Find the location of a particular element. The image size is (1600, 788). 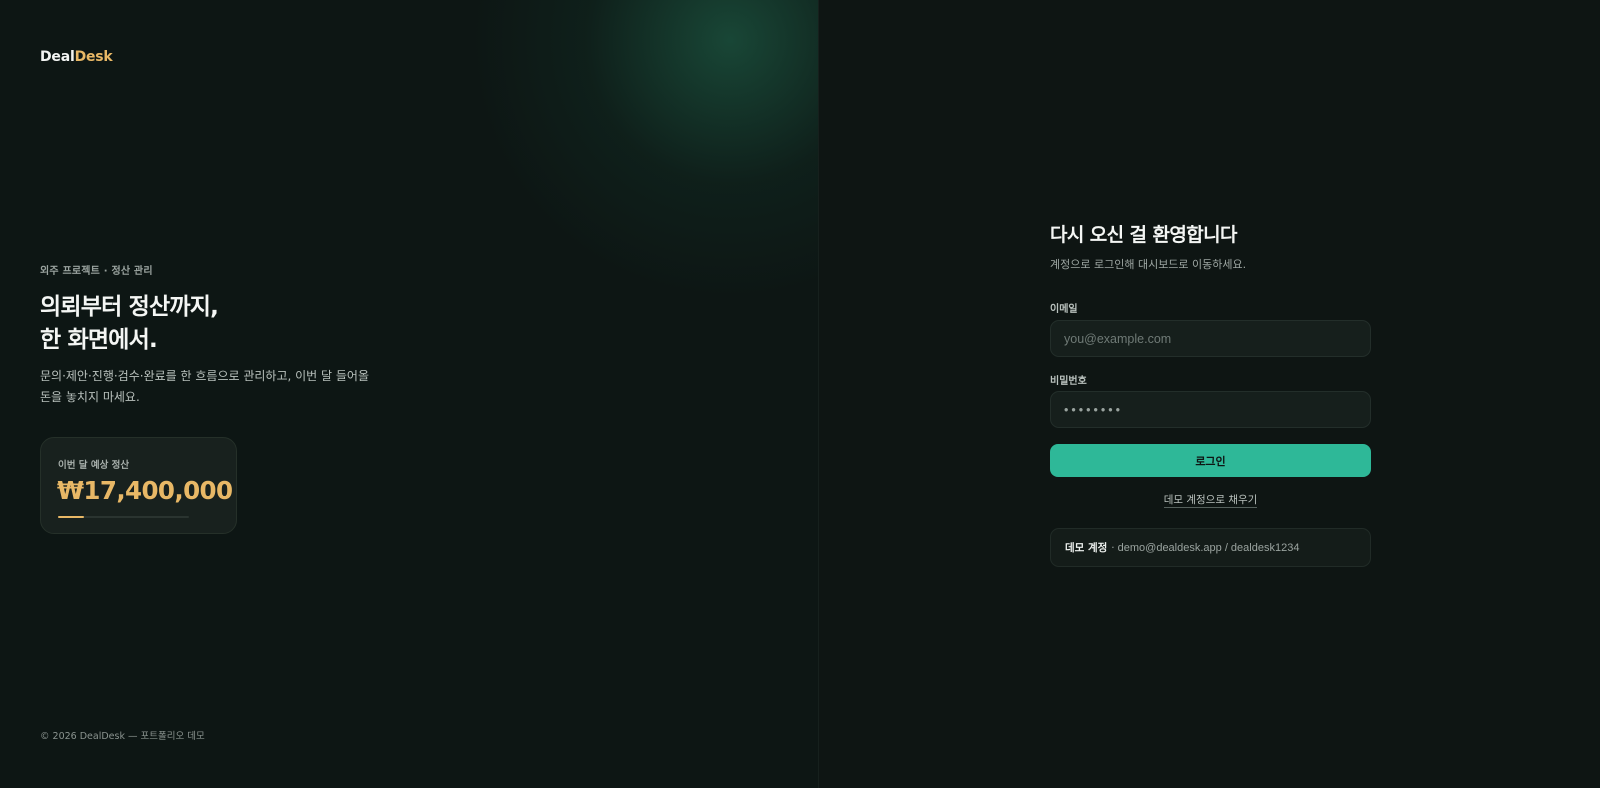

brand-logo: DealDesk is located at coordinates (76, 57).